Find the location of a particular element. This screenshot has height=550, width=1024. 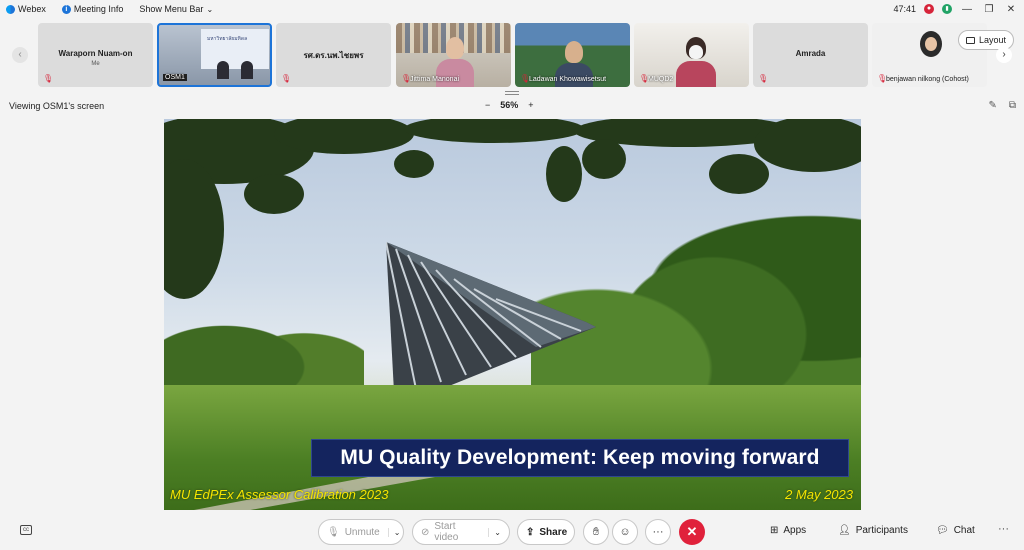

webex-app-menu: Webex is located at coordinates (26, 9).